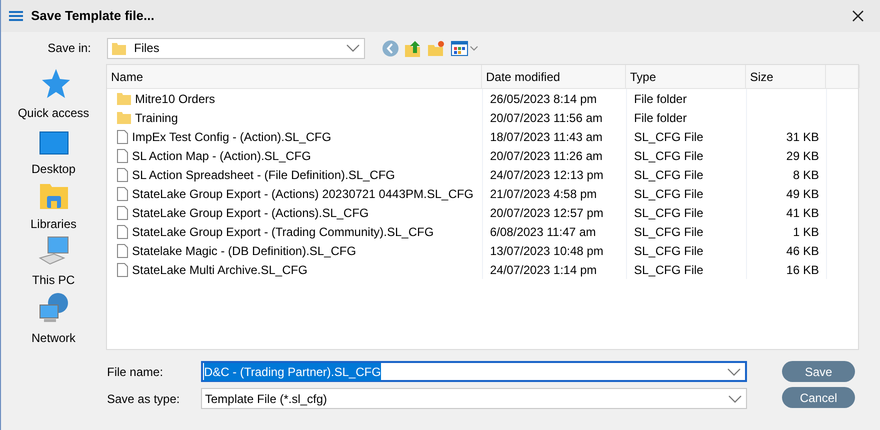  Describe the element at coordinates (554, 174) in the screenshot. I see `date-cell: 24/07/2023 12:13 pm` at that location.